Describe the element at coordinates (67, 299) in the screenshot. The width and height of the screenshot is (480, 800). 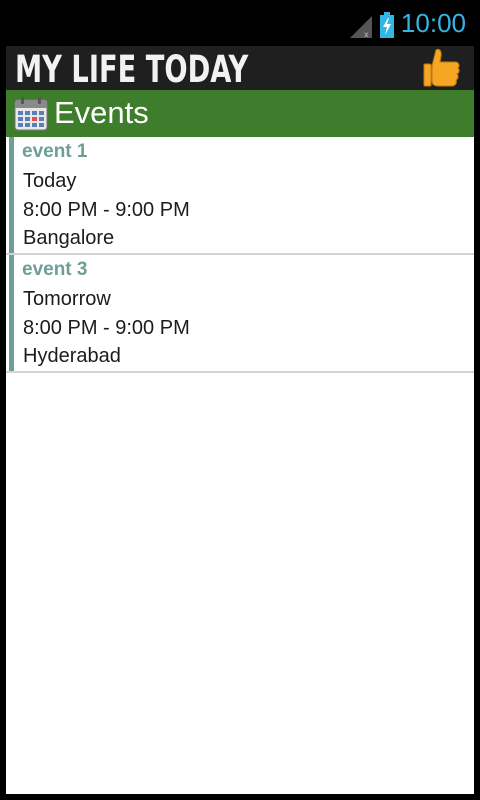
I see `event-day: Tomorrow` at that location.